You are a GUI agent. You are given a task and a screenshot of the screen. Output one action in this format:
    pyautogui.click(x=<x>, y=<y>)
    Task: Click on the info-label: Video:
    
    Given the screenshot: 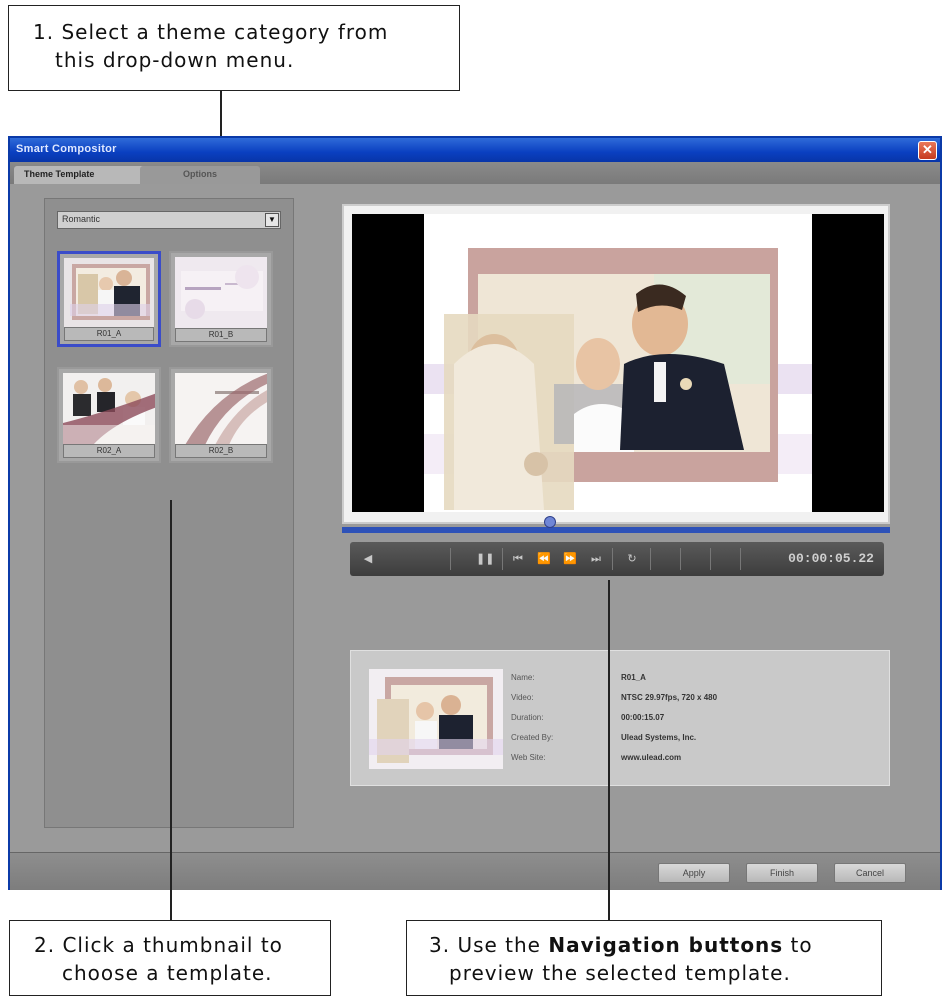 What is the action you would take?
    pyautogui.click(x=522, y=697)
    